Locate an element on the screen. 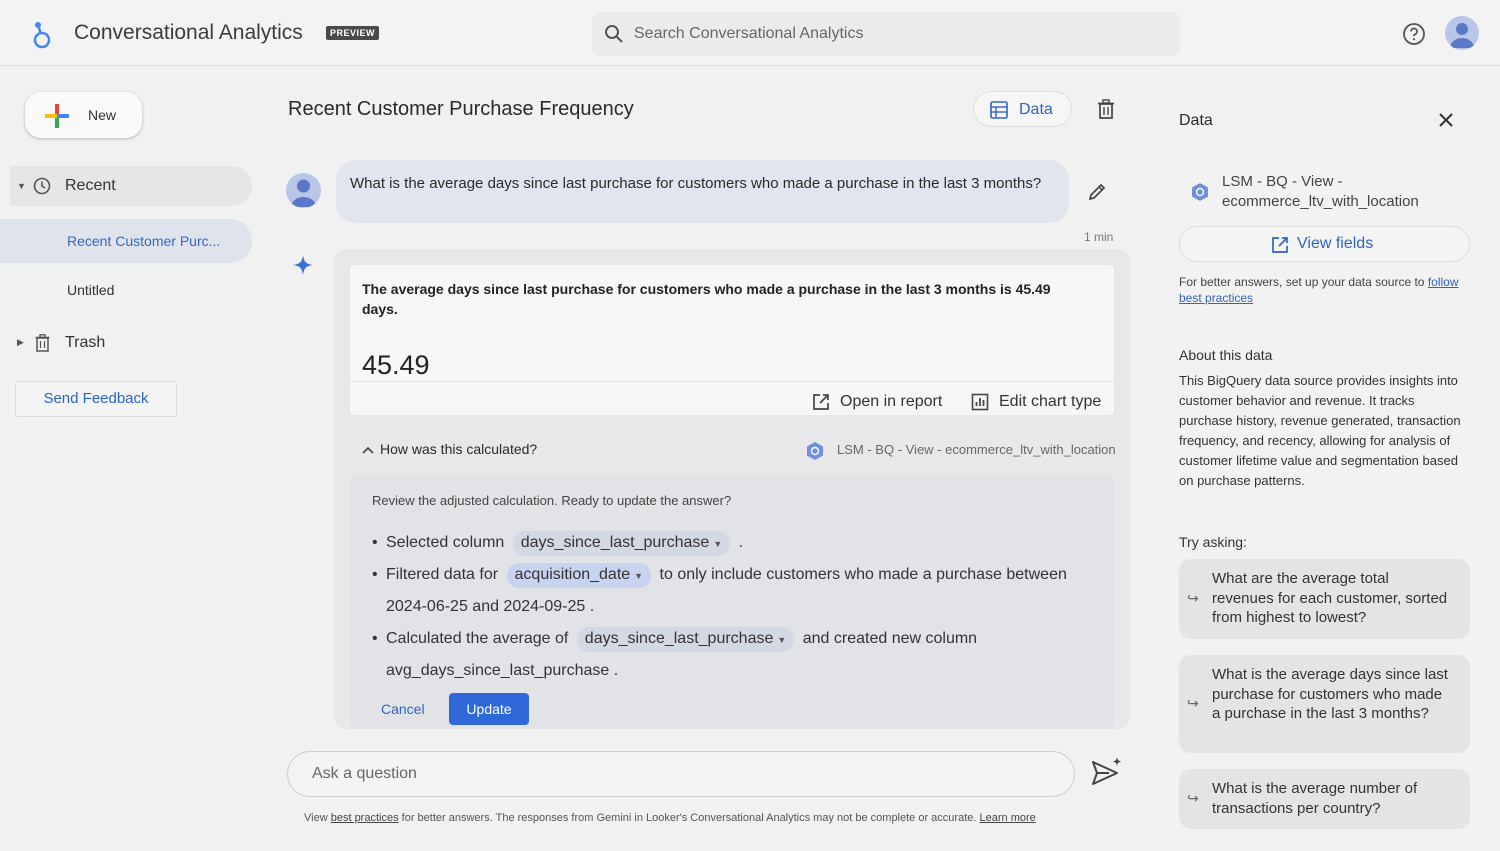 The image size is (1500, 851). search-input is located at coordinates (894, 34).